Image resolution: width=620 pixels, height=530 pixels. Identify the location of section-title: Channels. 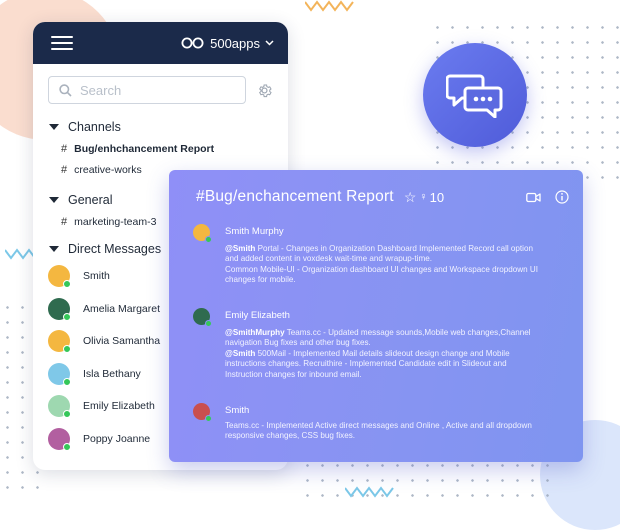
(94, 127).